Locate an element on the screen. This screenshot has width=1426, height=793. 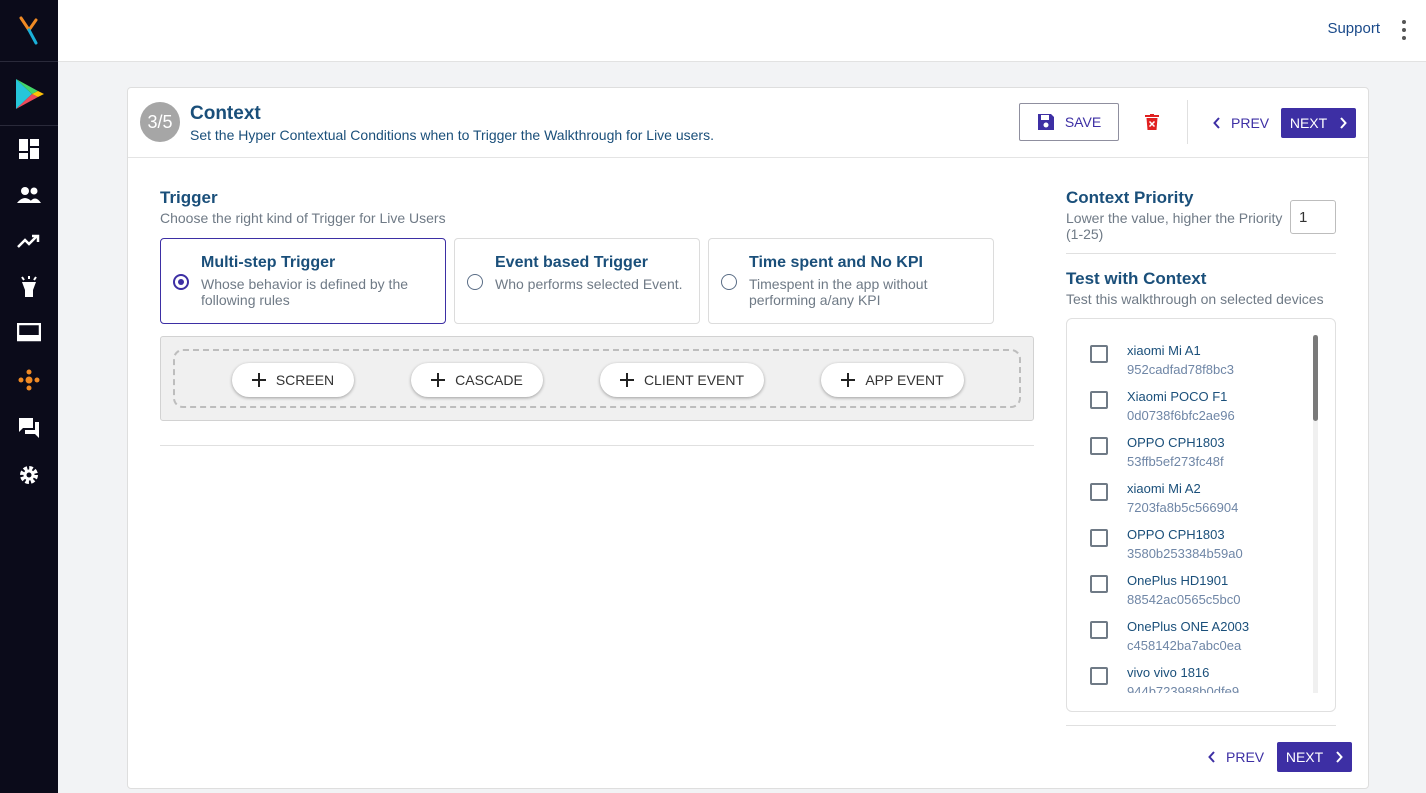
device-name: OnePlus HD1901 is located at coordinates (1178, 580).